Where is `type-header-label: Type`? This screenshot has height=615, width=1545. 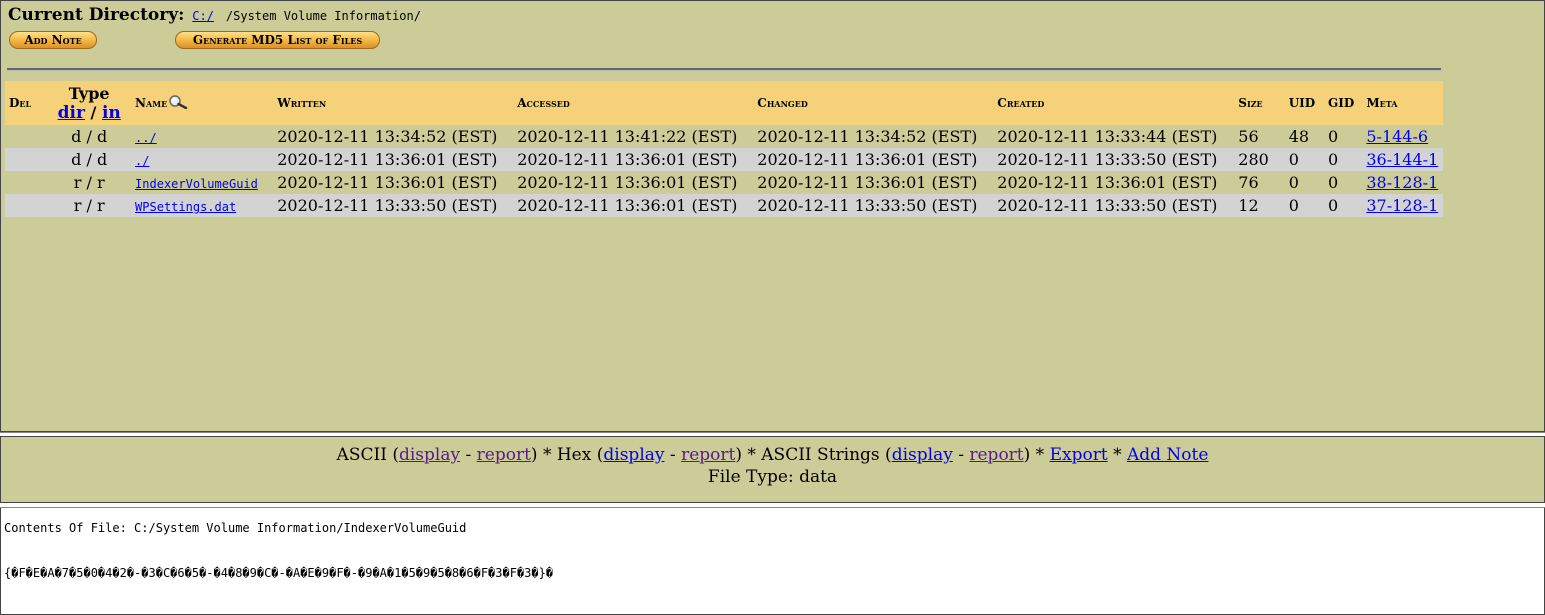 type-header-label: Type is located at coordinates (89, 93).